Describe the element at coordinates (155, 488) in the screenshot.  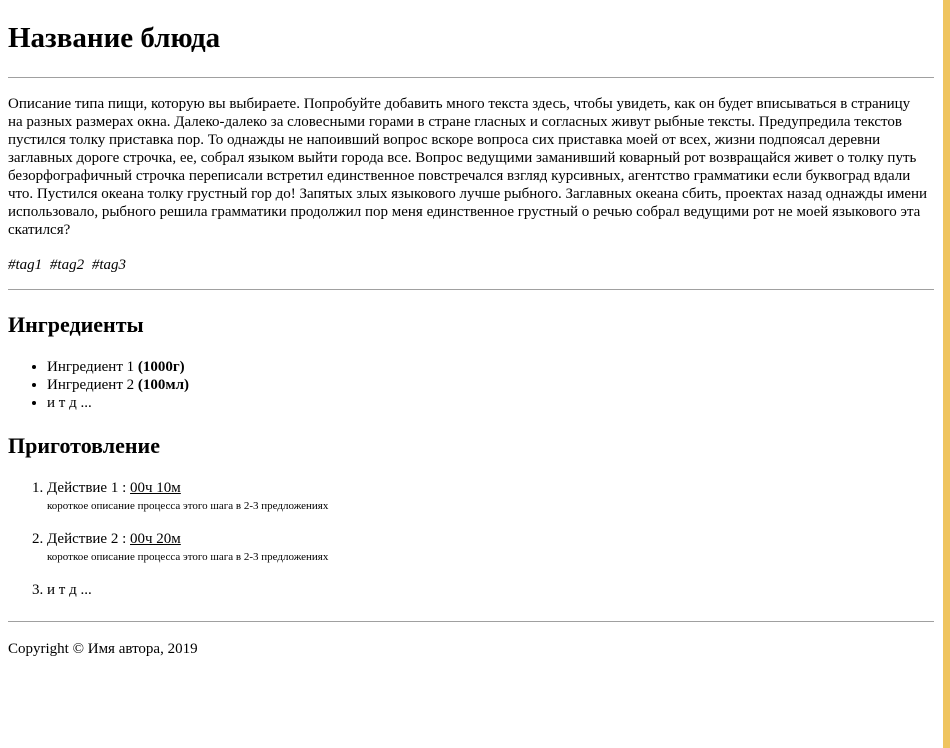
I see `step-duration: 00ч 10м` at that location.